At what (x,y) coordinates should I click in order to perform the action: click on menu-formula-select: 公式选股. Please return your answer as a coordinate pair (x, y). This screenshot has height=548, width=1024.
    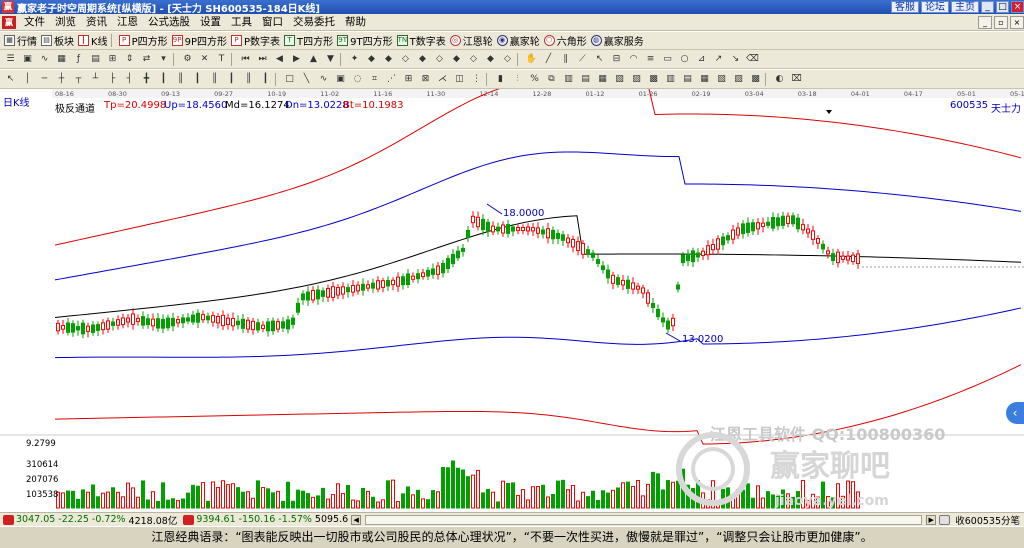
    Looking at the image, I should click on (169, 22).